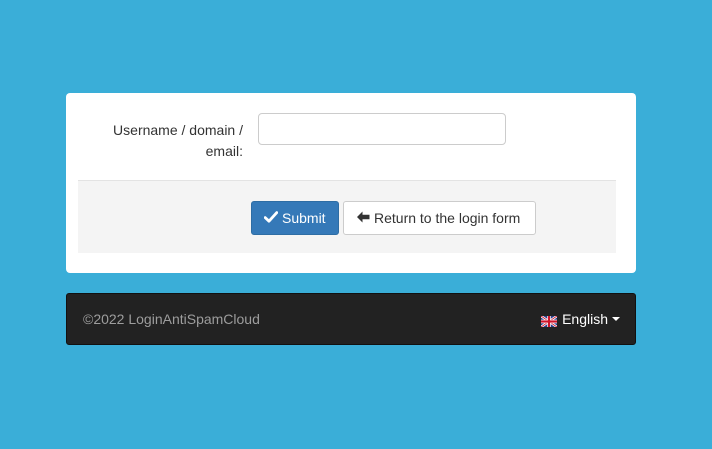 The height and width of the screenshot is (449, 712). Describe the element at coordinates (171, 319) in the screenshot. I see `copyright-text: ©2022 LoginAntiSpamCloud` at that location.